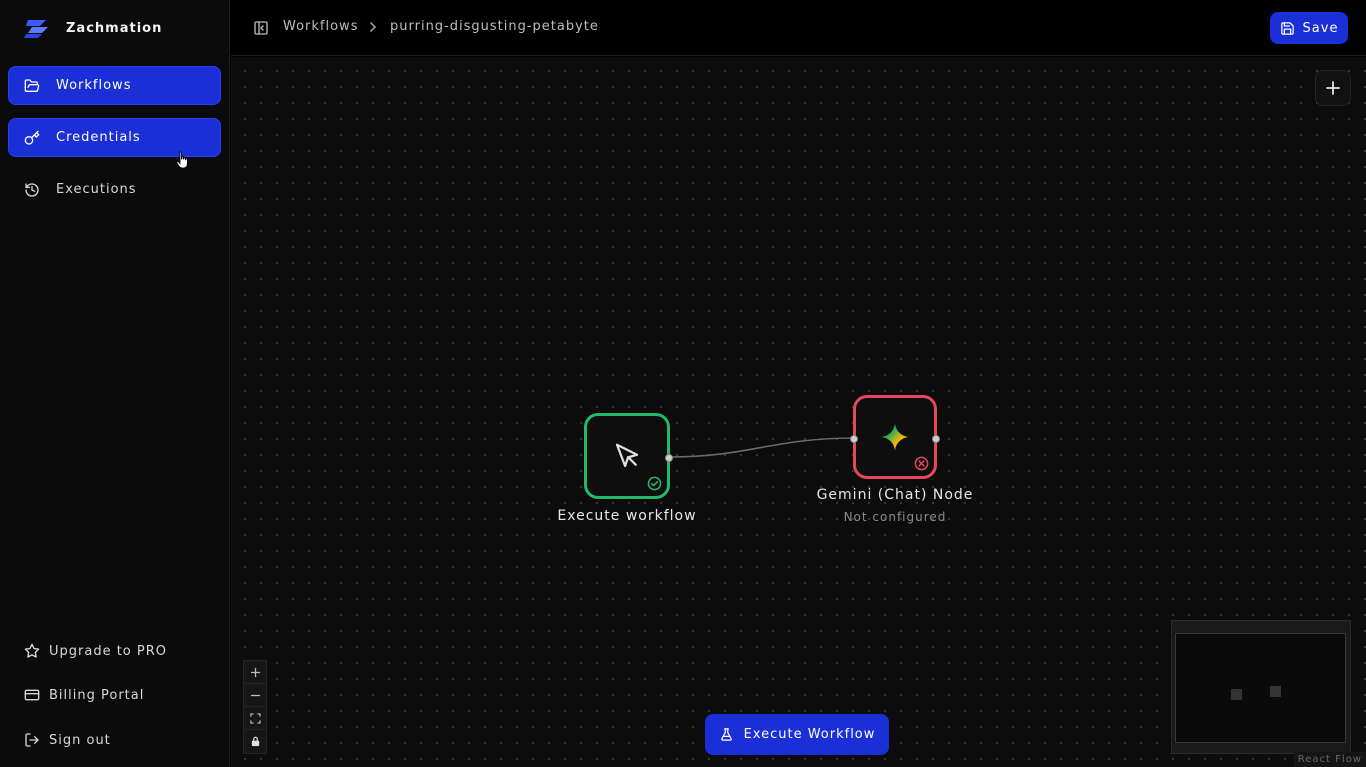 The height and width of the screenshot is (767, 1366). Describe the element at coordinates (32, 190) in the screenshot. I see `history-icon` at that location.